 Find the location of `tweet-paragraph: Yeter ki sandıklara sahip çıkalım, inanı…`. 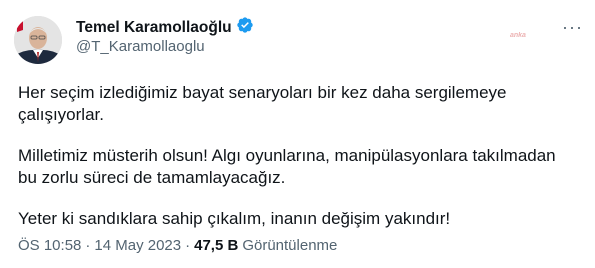

tweet-paragraph: Yeter ki sandıklara sahip çıkalım, inanı… is located at coordinates (234, 218).